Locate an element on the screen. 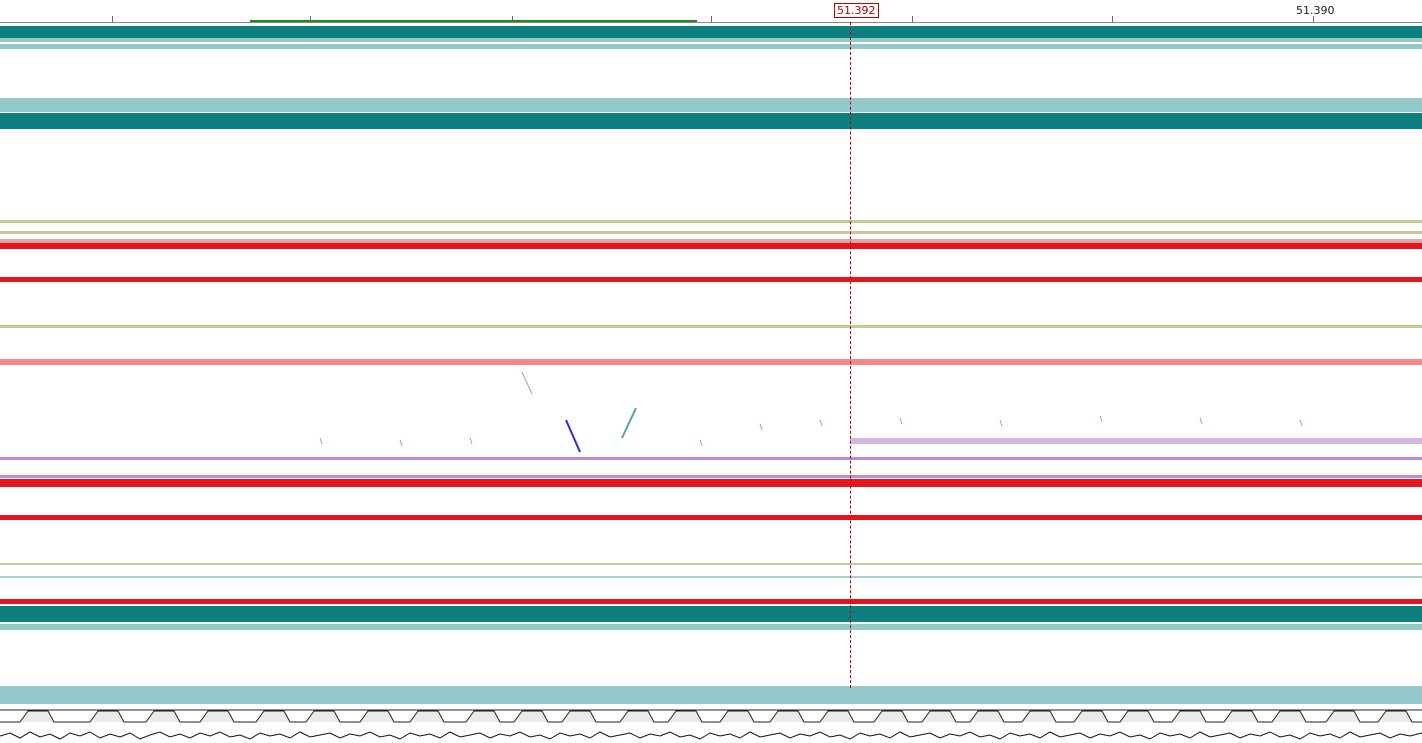 This screenshot has width=1422, height=743. read-marks is located at coordinates (870, 412).